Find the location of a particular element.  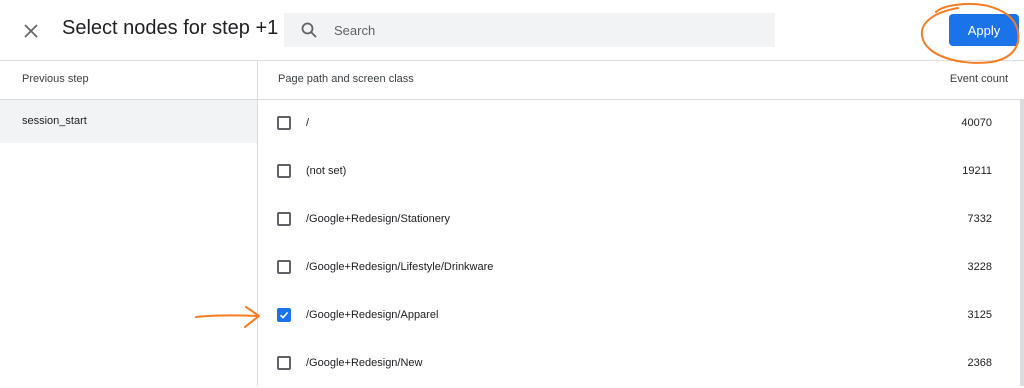

search-icon is located at coordinates (309, 30).